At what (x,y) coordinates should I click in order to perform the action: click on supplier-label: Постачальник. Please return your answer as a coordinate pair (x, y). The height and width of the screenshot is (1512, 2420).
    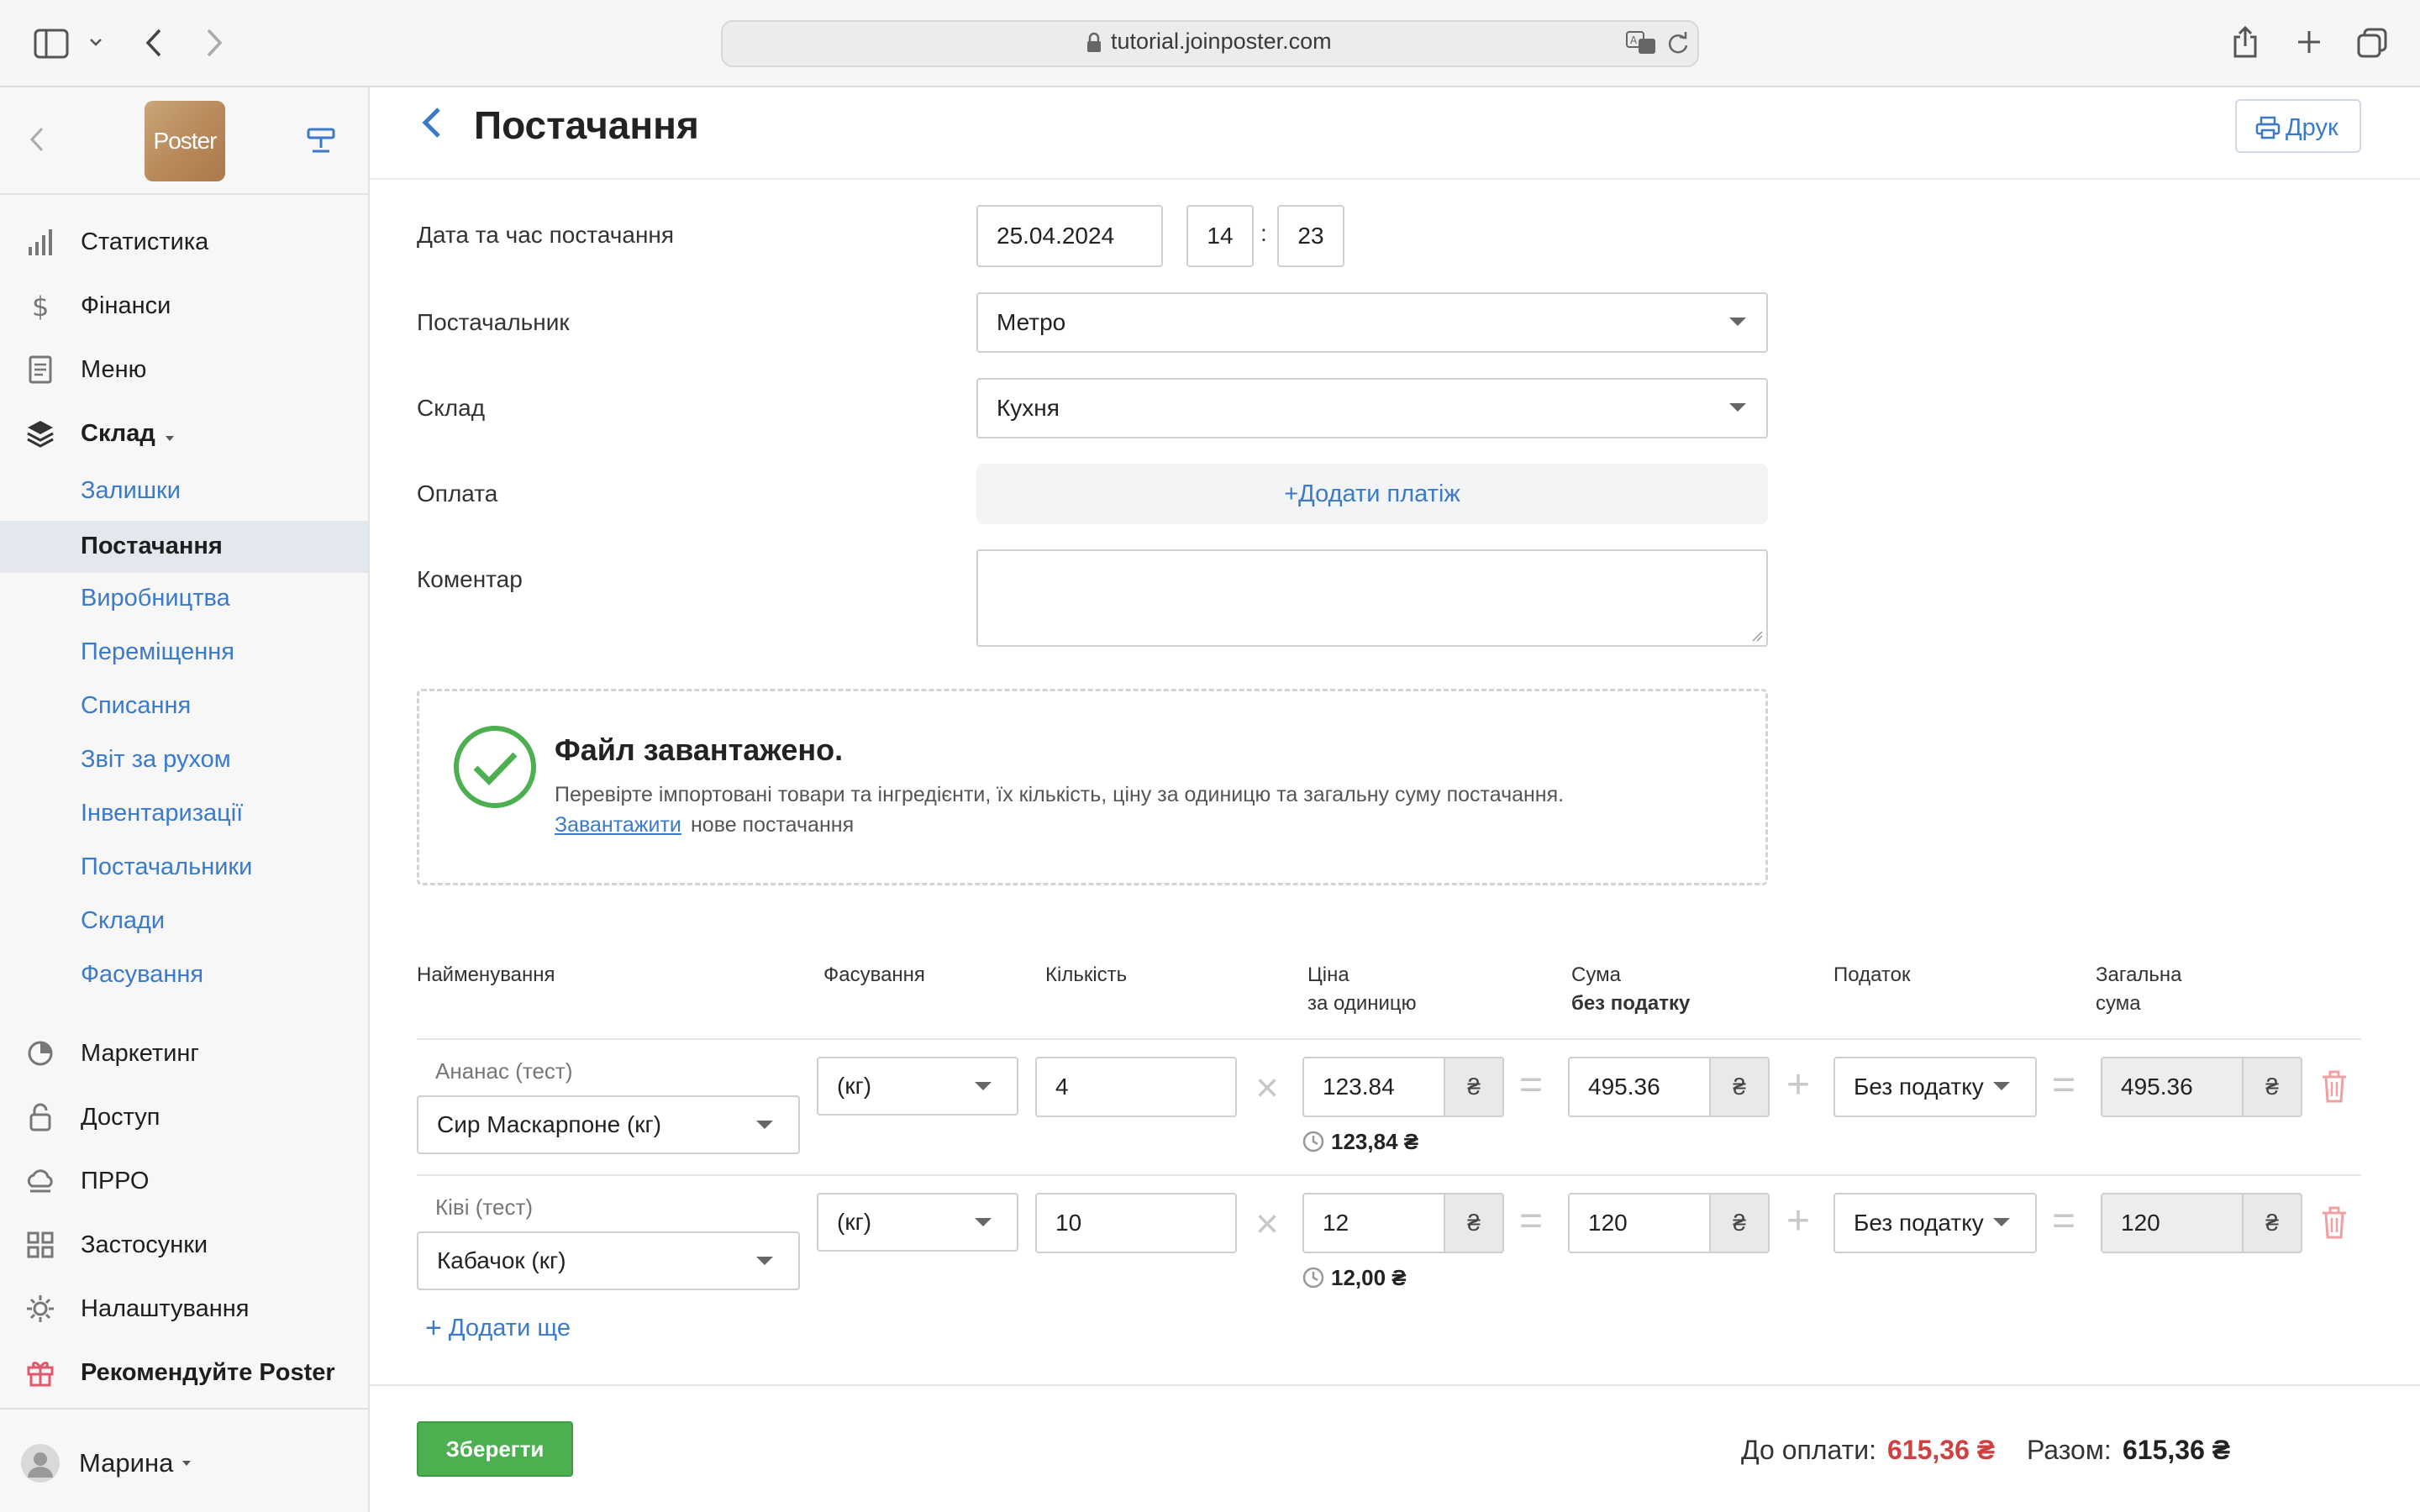
    Looking at the image, I should click on (494, 322).